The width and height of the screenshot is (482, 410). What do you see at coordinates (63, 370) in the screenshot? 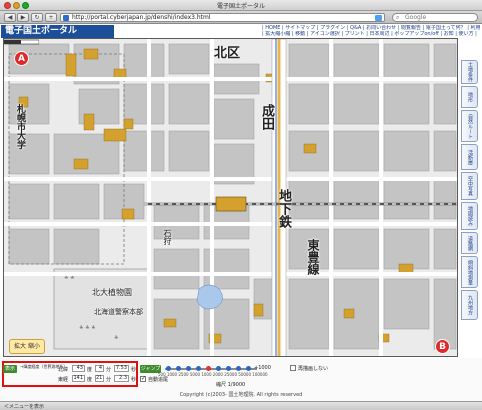
I see `latitude-label: 北緯` at bounding box center [63, 370].